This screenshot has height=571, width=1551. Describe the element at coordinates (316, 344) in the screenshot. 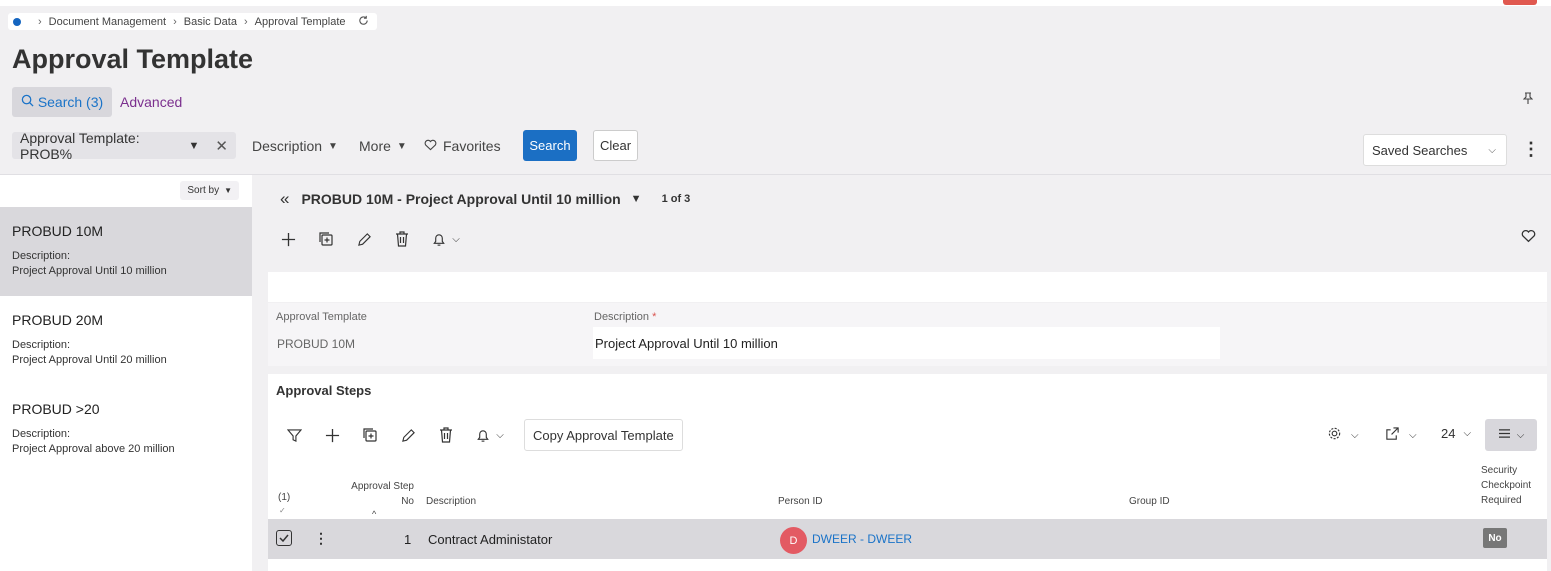

I see `approval-template-value: PROBUD 10M` at that location.